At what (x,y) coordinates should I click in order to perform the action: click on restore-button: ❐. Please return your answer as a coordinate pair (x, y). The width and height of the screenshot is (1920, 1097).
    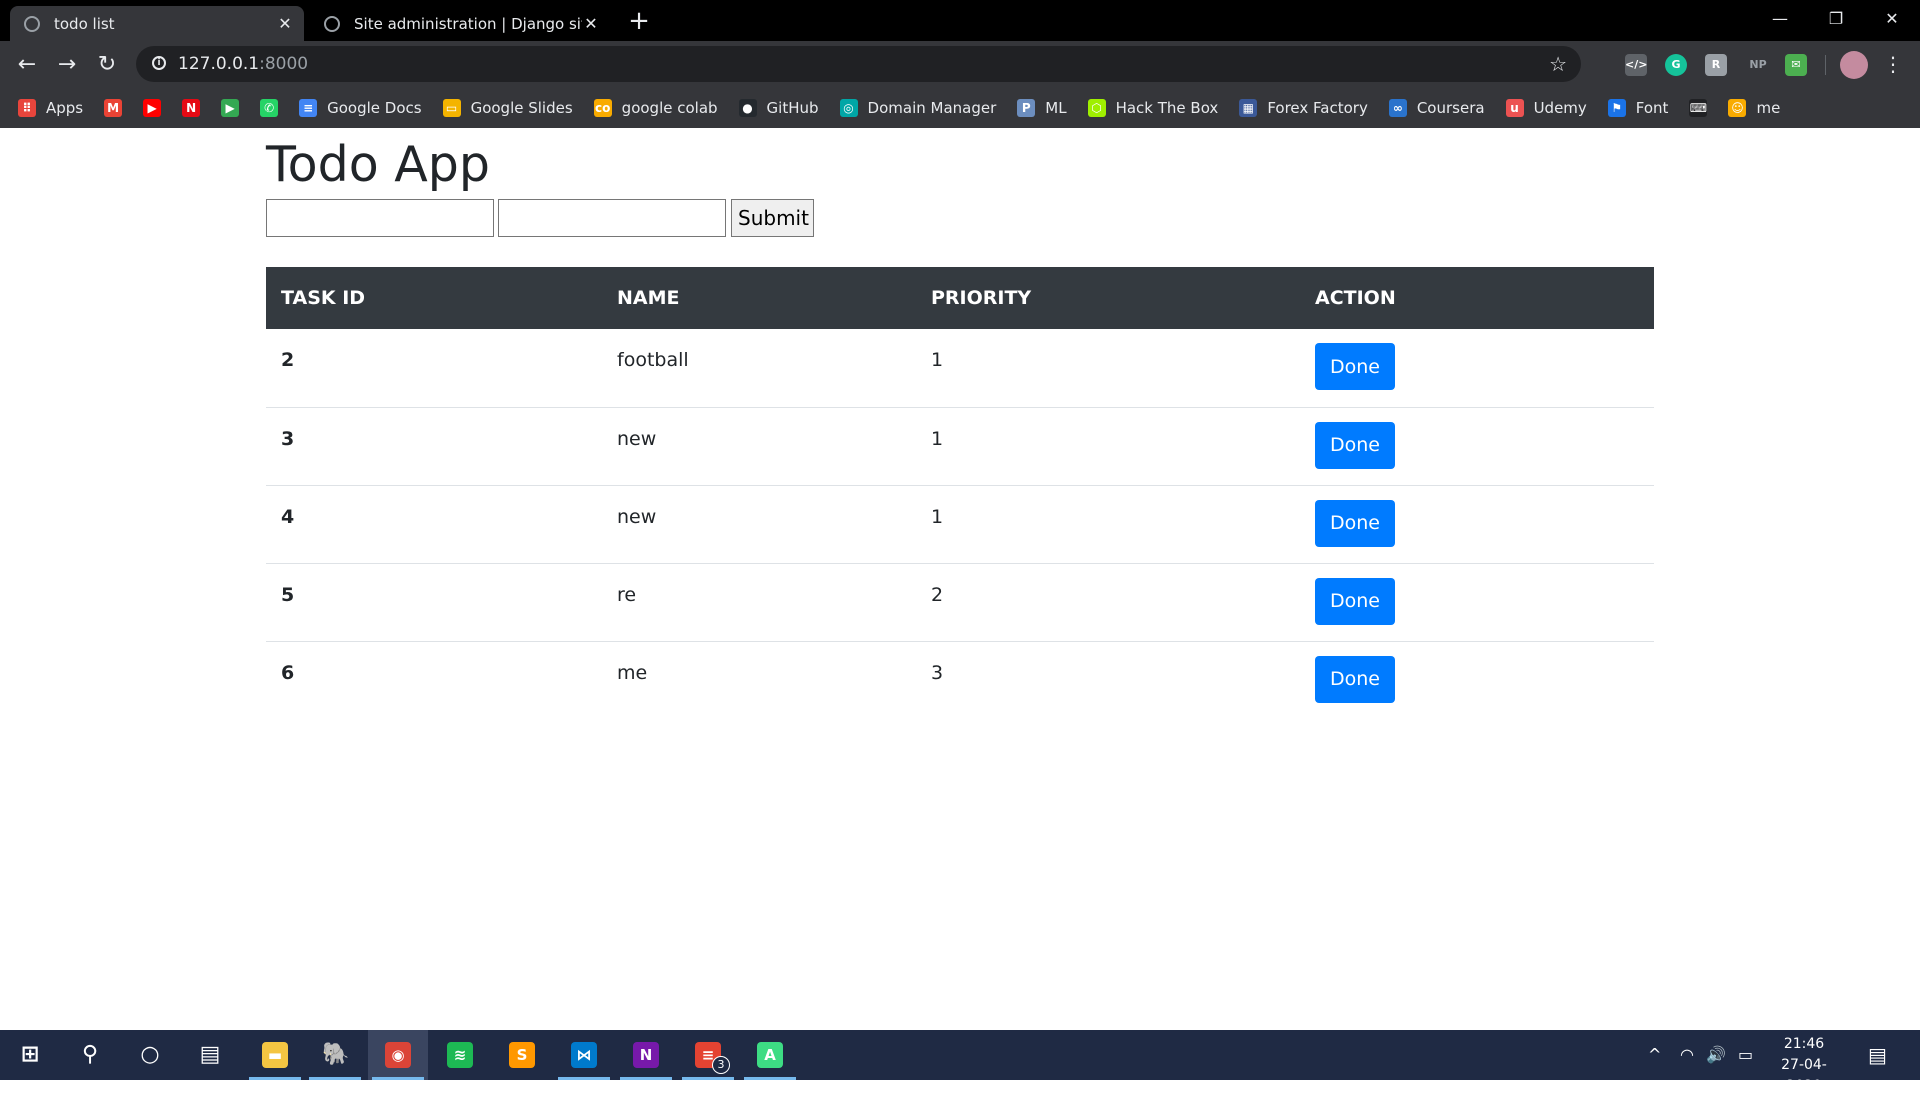
    Looking at the image, I should click on (1836, 19).